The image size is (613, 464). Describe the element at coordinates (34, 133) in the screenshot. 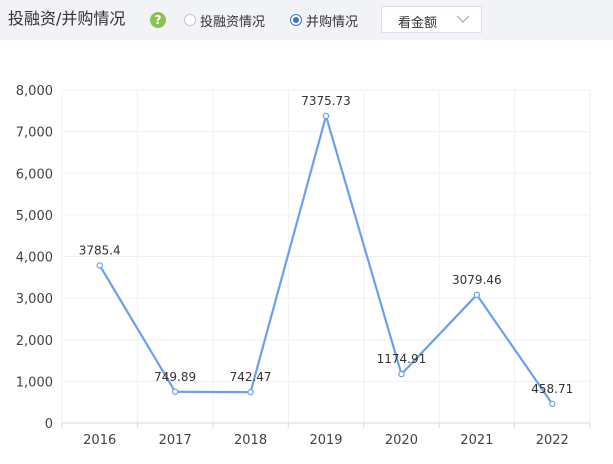

I see `y-tick-label: 7,000` at that location.